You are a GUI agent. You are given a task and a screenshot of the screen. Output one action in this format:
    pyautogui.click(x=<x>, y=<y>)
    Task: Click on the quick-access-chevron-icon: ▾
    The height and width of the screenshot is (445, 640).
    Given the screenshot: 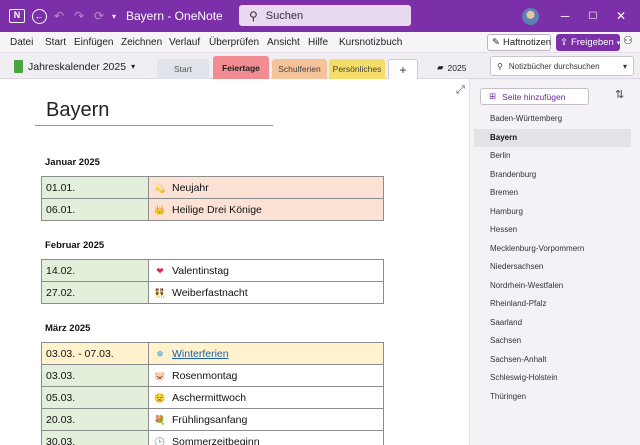 What is the action you would take?
    pyautogui.click(x=114, y=16)
    